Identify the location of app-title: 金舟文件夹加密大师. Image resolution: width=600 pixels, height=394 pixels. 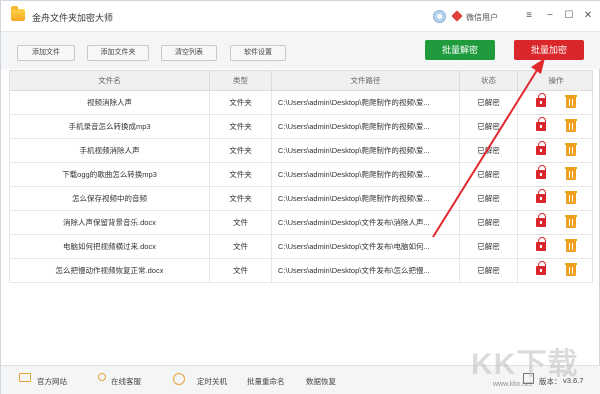
(73, 18).